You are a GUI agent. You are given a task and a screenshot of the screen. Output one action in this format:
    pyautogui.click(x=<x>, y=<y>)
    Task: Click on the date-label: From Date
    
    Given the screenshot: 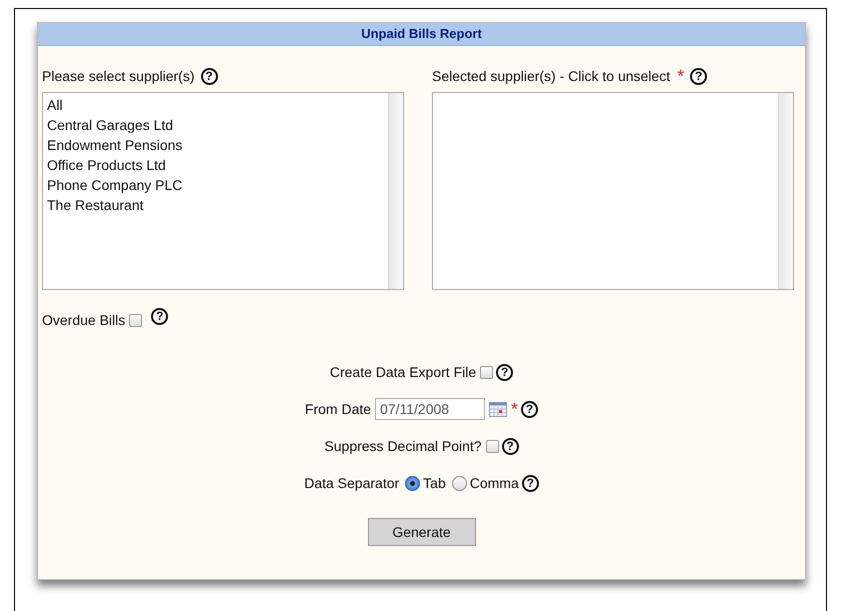 What is the action you would take?
    pyautogui.click(x=338, y=409)
    